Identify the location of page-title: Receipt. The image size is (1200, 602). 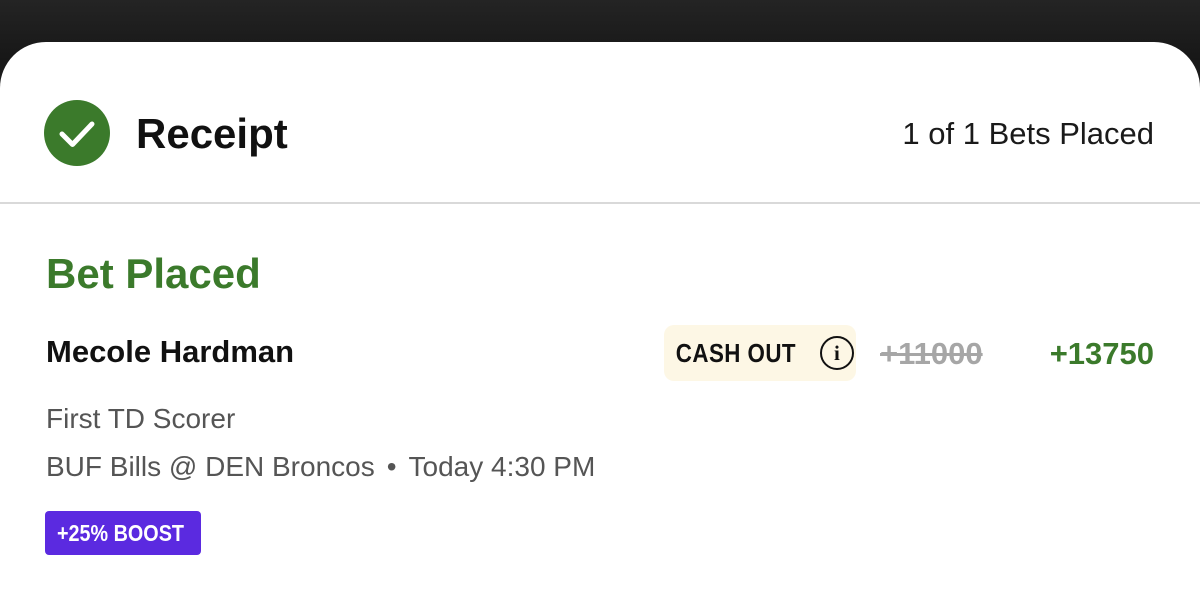
(212, 133).